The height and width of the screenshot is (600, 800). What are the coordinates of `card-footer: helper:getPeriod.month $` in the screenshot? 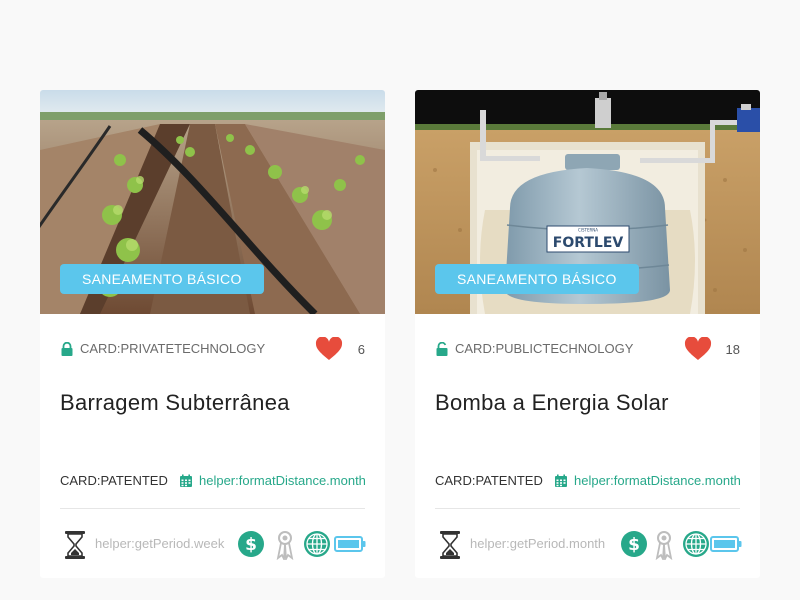 It's located at (588, 544).